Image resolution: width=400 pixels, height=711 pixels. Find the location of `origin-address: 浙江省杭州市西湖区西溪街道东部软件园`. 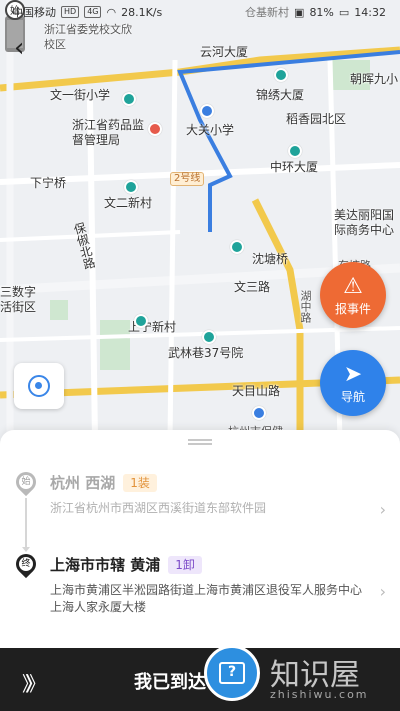

origin-address: 浙江省杭州市西湖区西溪街道东部软件园 is located at coordinates (158, 508).